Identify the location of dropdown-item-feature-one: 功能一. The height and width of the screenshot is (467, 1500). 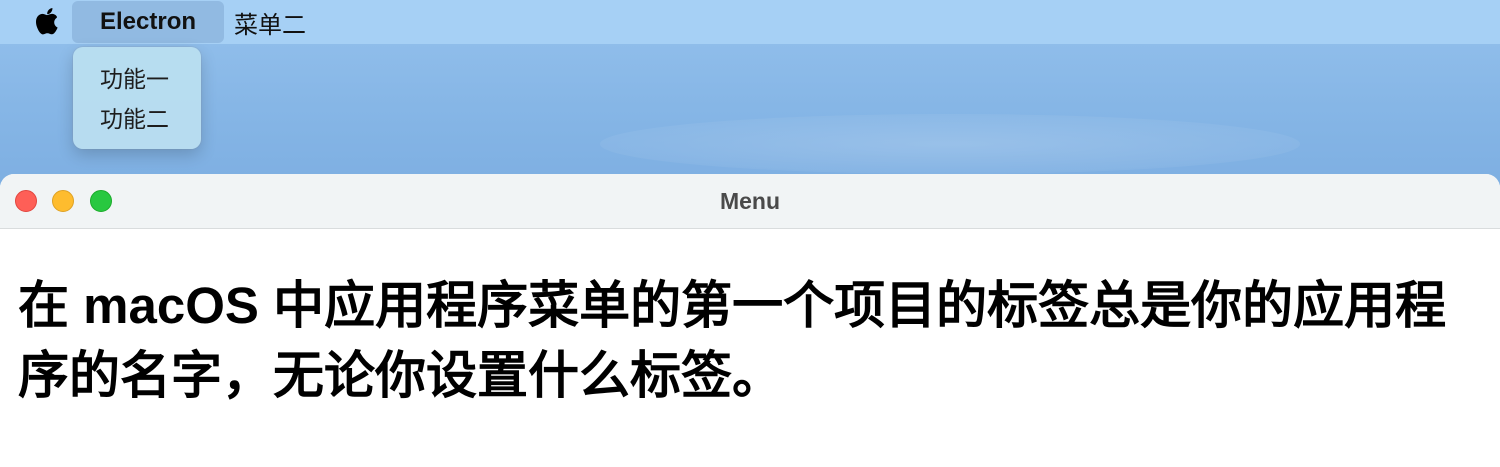
(137, 79).